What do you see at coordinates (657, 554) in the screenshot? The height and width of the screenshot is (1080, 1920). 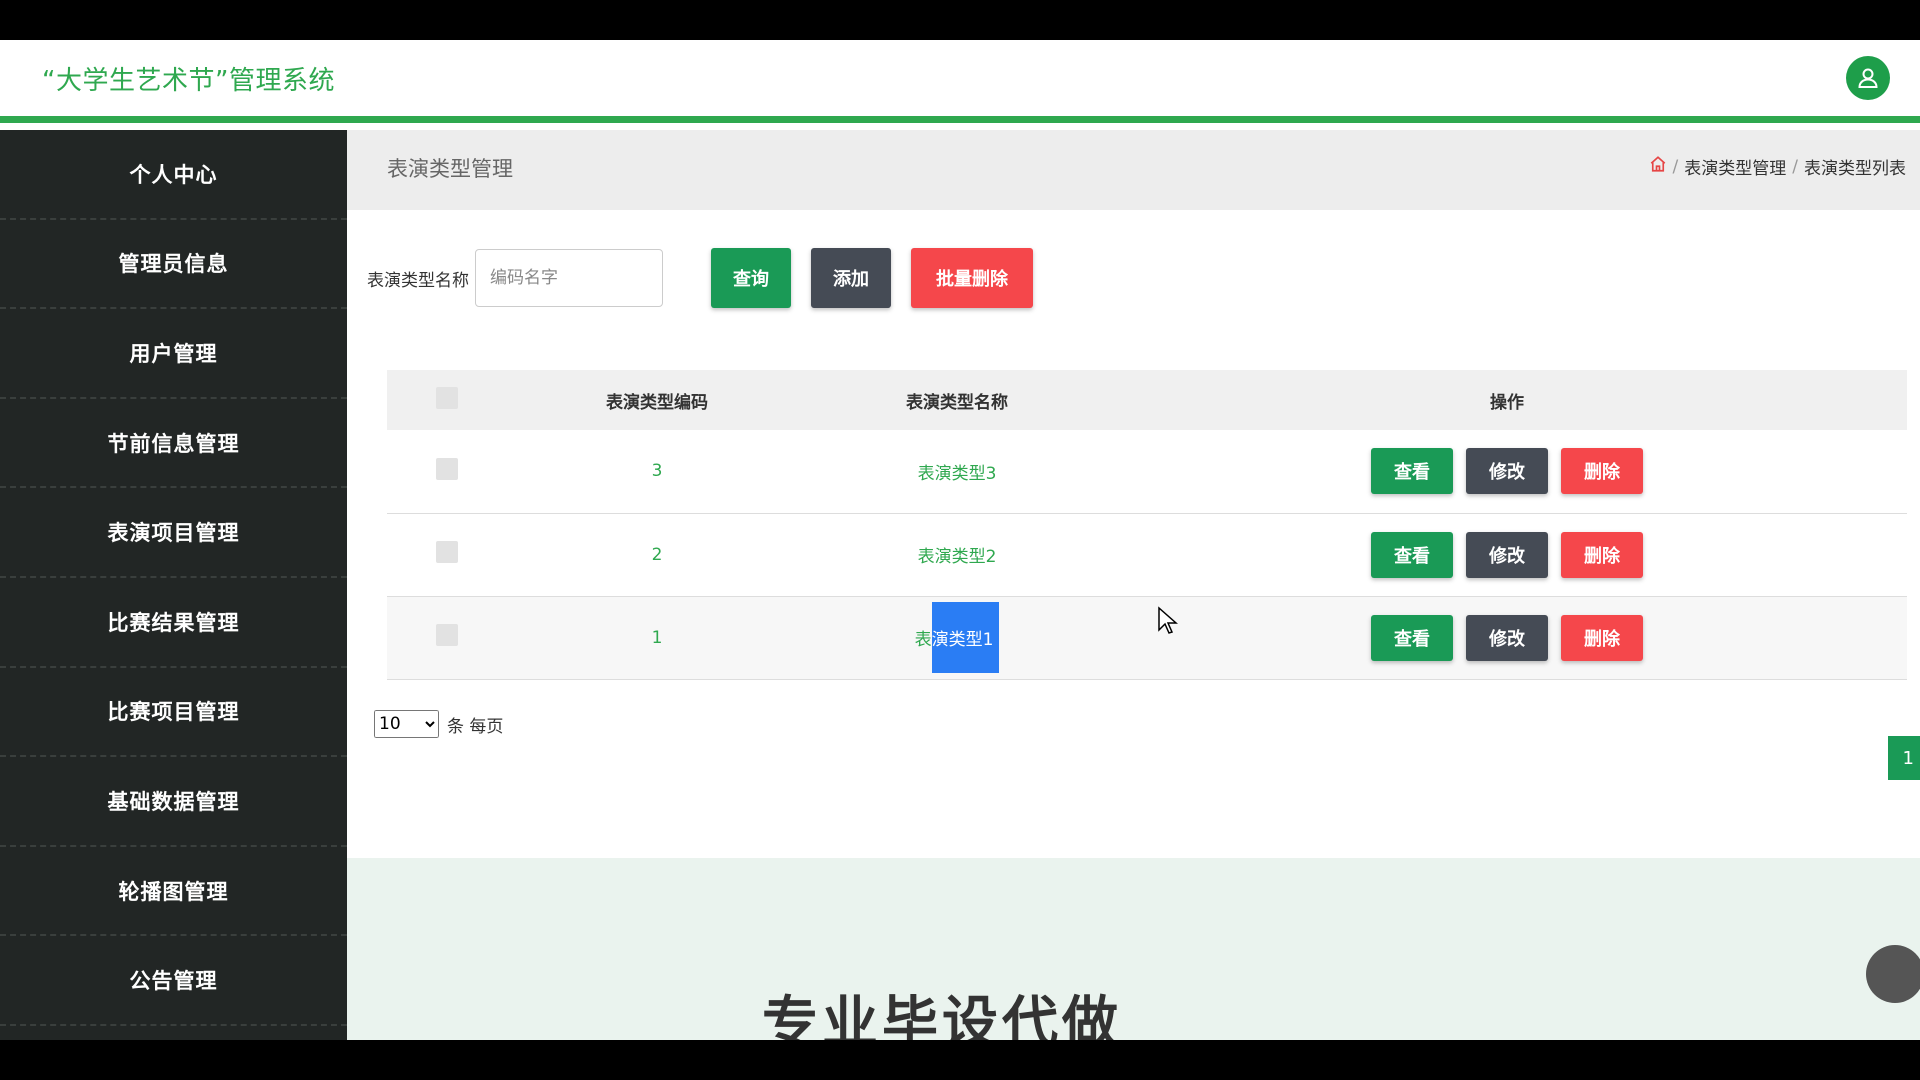 I see `cell-code: 2` at bounding box center [657, 554].